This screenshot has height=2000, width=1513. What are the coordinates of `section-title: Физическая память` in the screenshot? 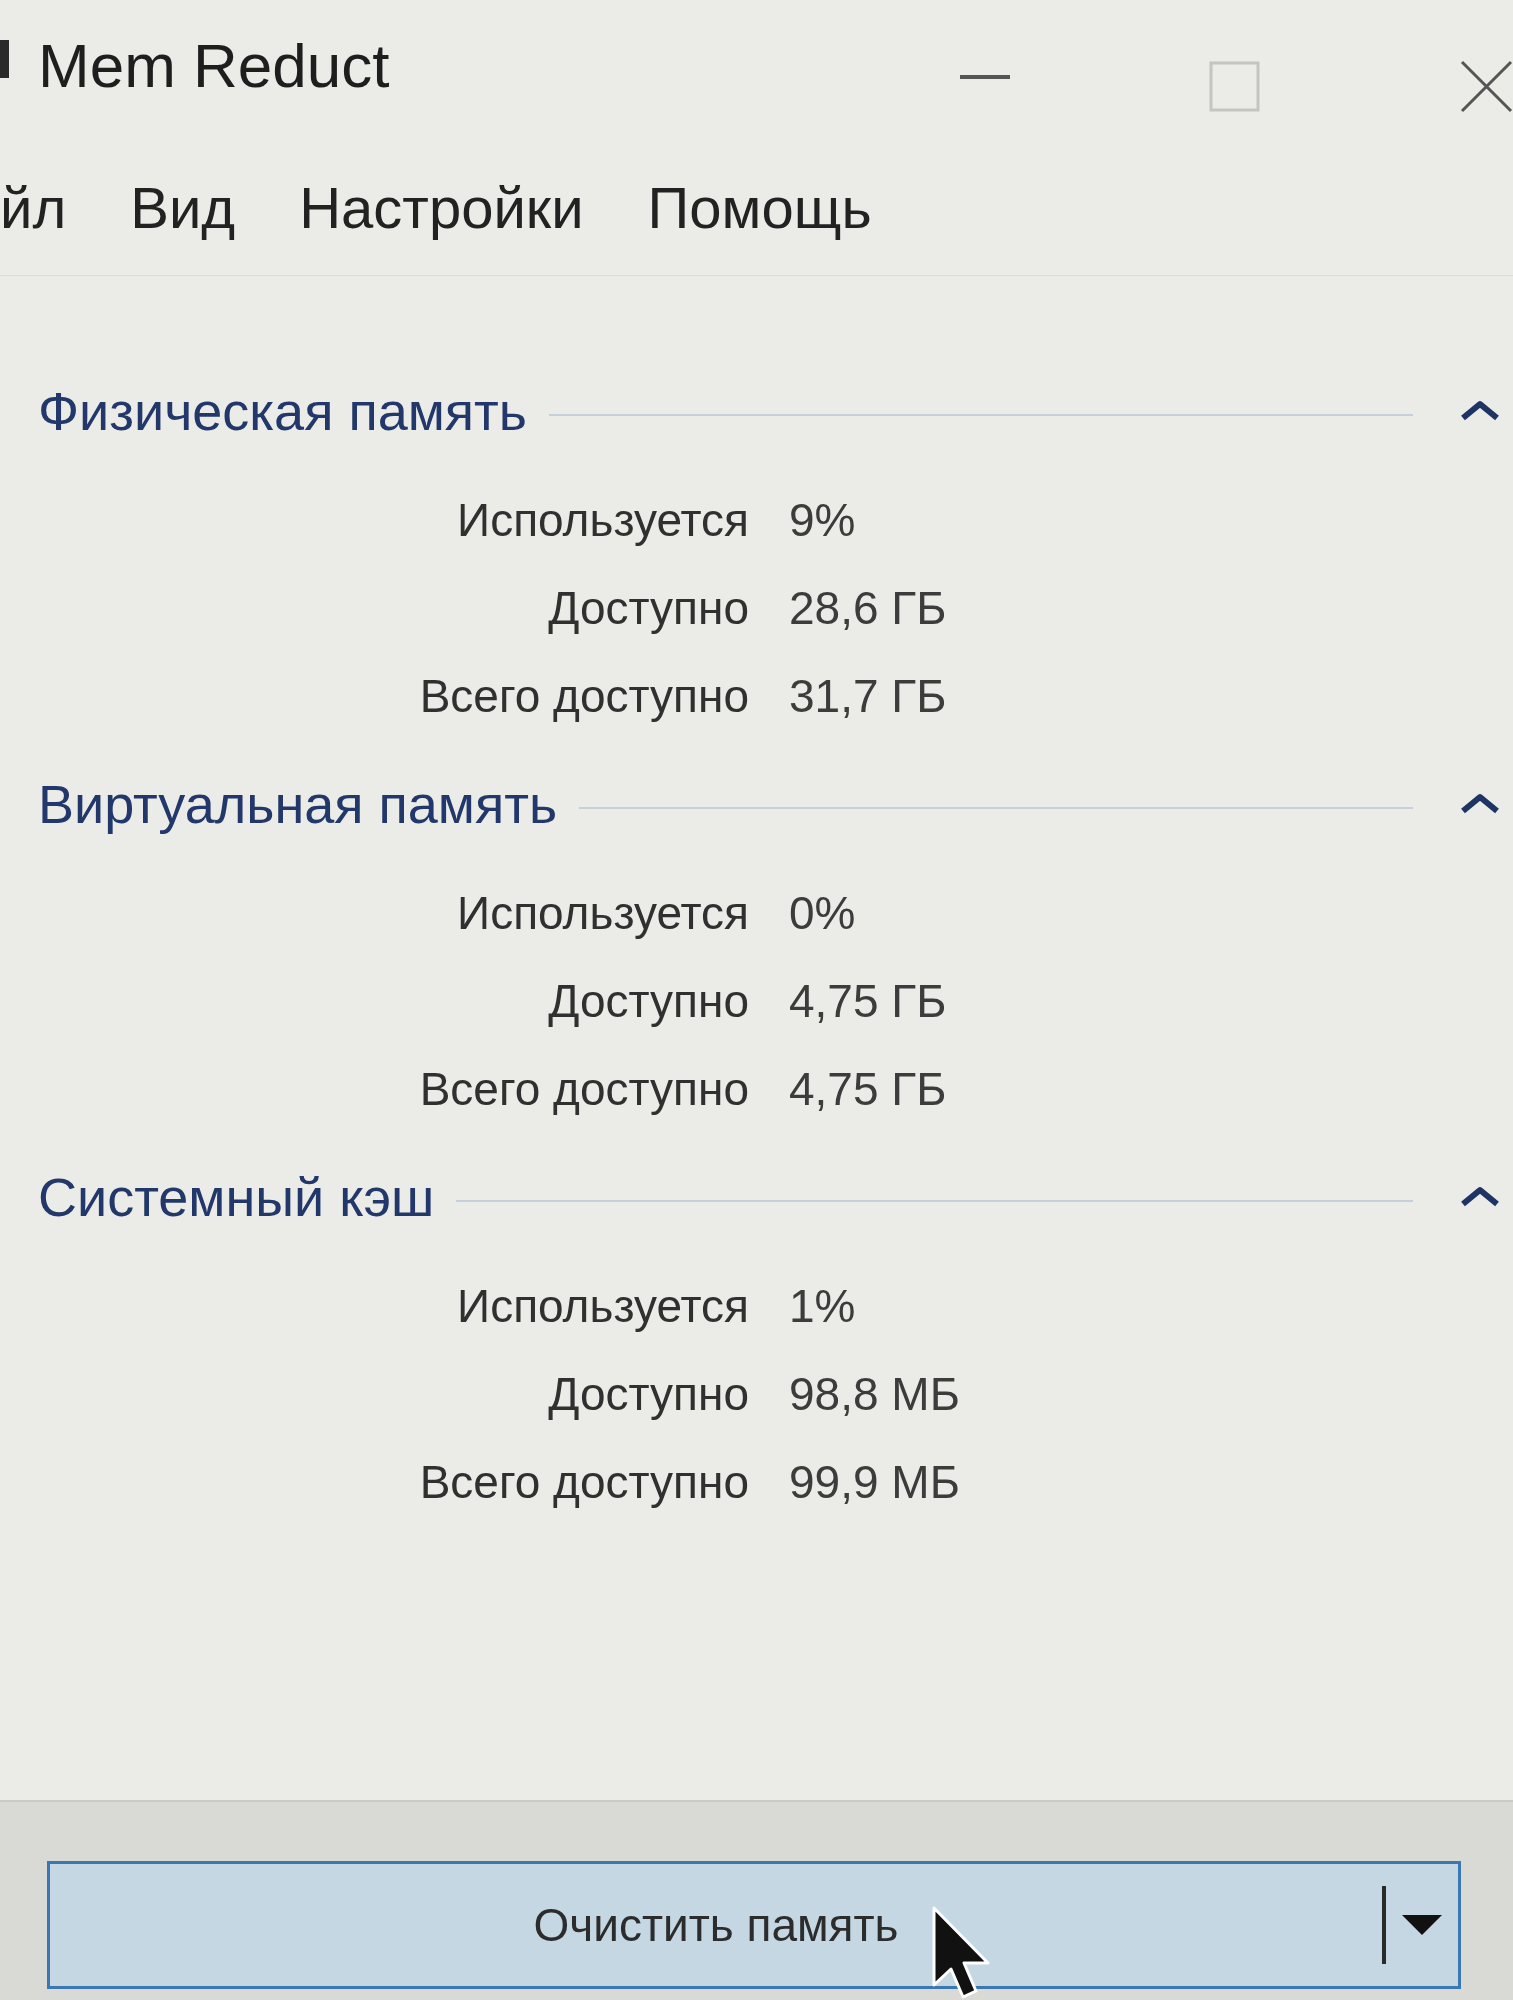 It's located at (282, 411).